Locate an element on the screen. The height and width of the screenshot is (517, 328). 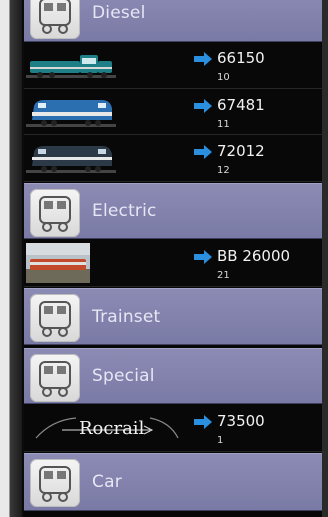
loco-id: BB 26000 is located at coordinates (254, 256).